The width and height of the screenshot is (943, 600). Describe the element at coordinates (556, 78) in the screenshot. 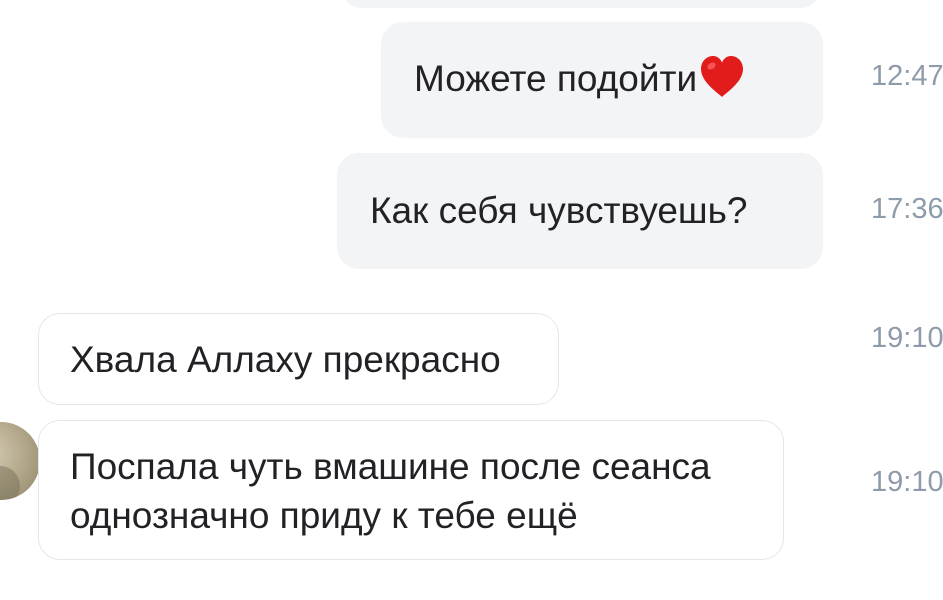

I see `message-text: Можете подойти` at that location.